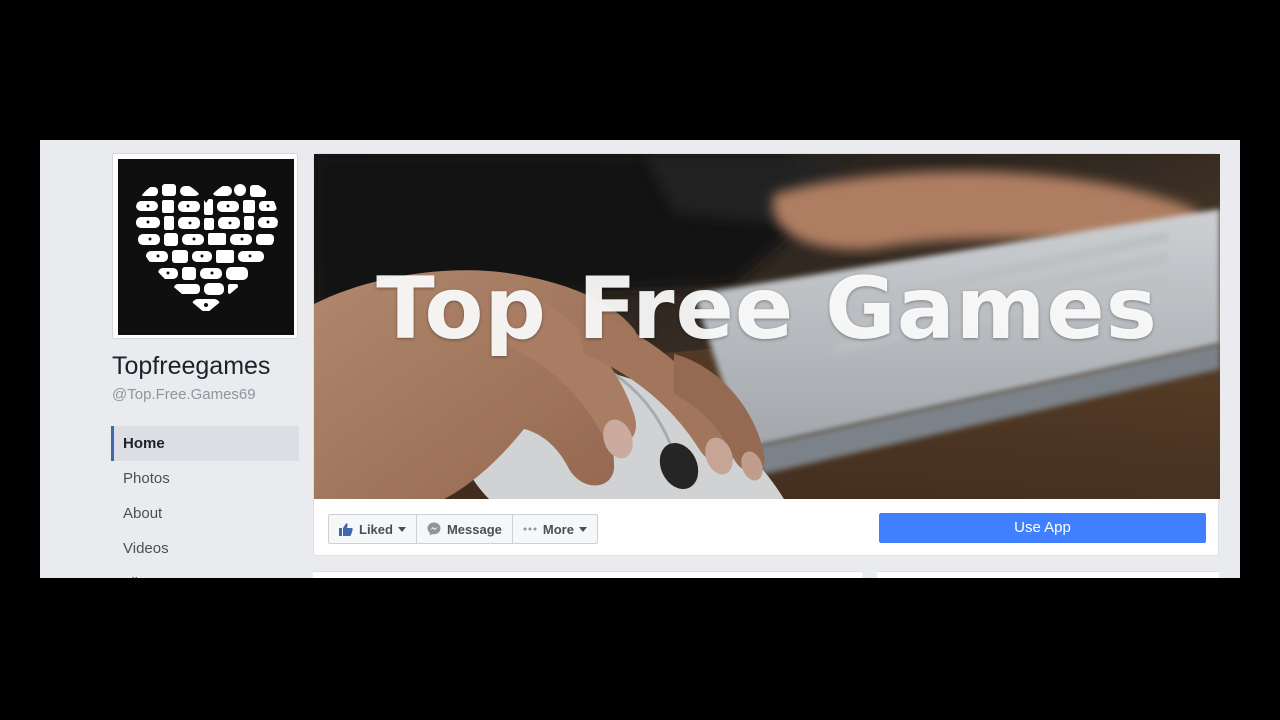 Image resolution: width=1280 pixels, height=720 pixels. What do you see at coordinates (376, 529) in the screenshot?
I see `liked-label: Liked` at bounding box center [376, 529].